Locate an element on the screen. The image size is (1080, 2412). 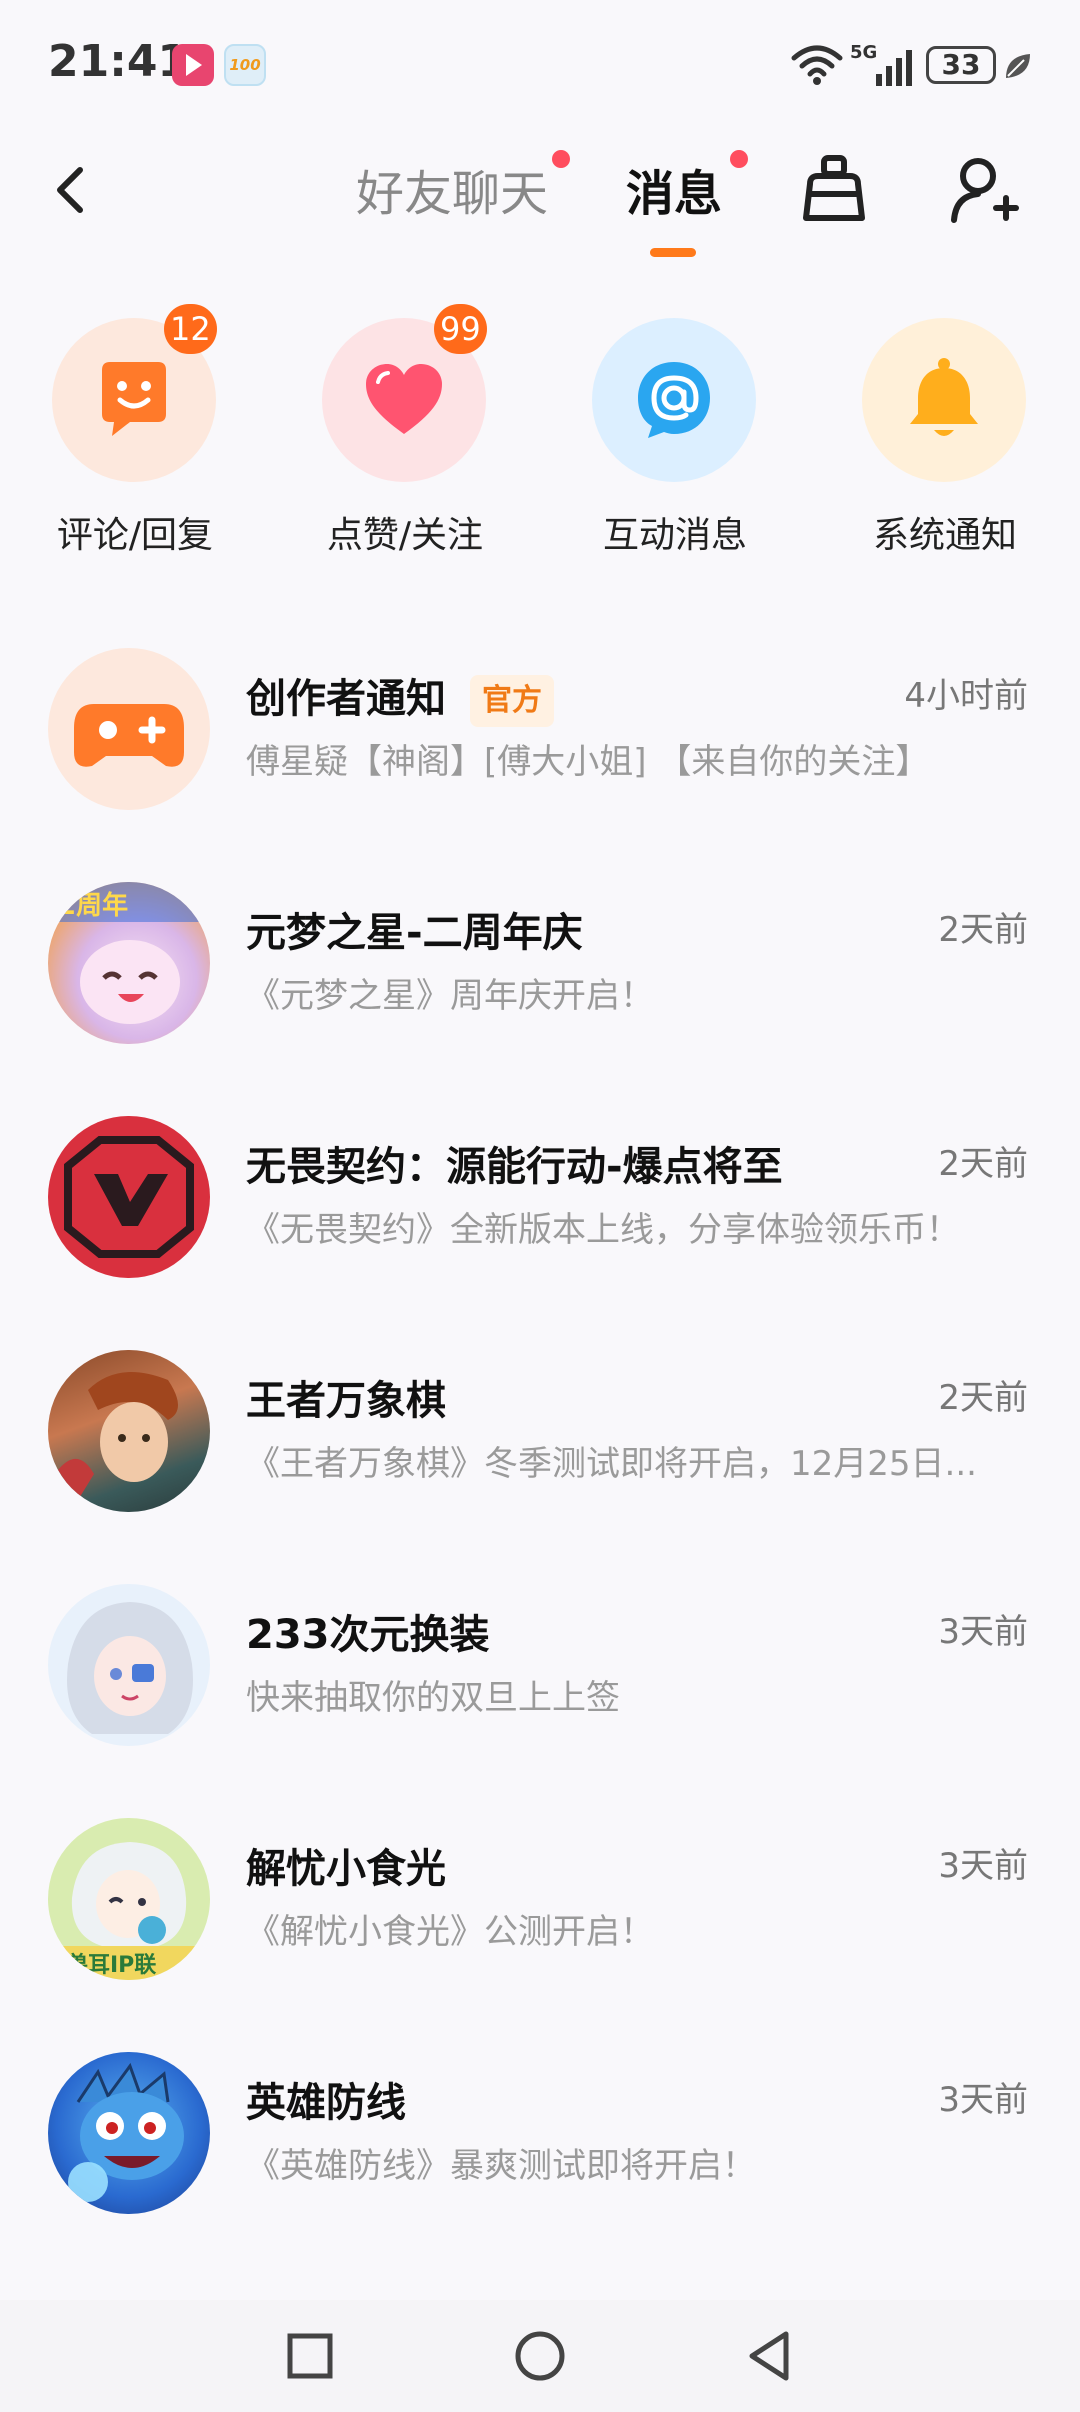
yingxiong-avatar is located at coordinates (129, 2133).